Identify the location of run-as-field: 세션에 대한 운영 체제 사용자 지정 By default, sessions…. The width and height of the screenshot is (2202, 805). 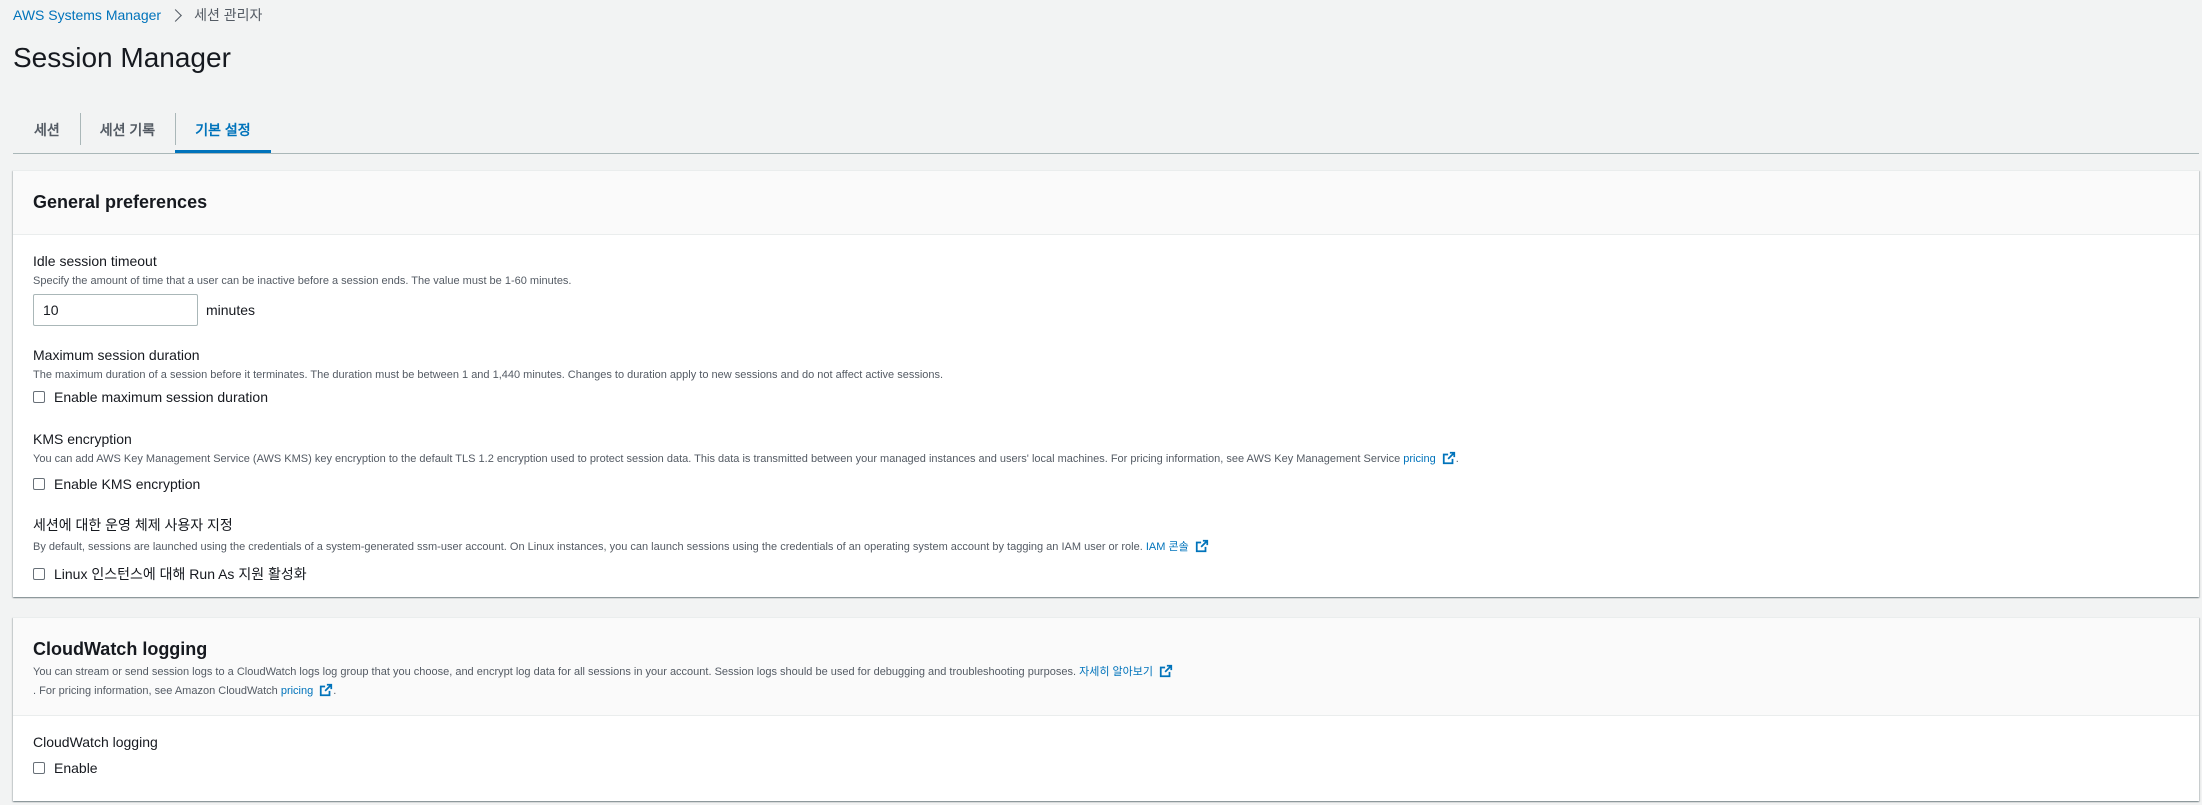
(621, 549).